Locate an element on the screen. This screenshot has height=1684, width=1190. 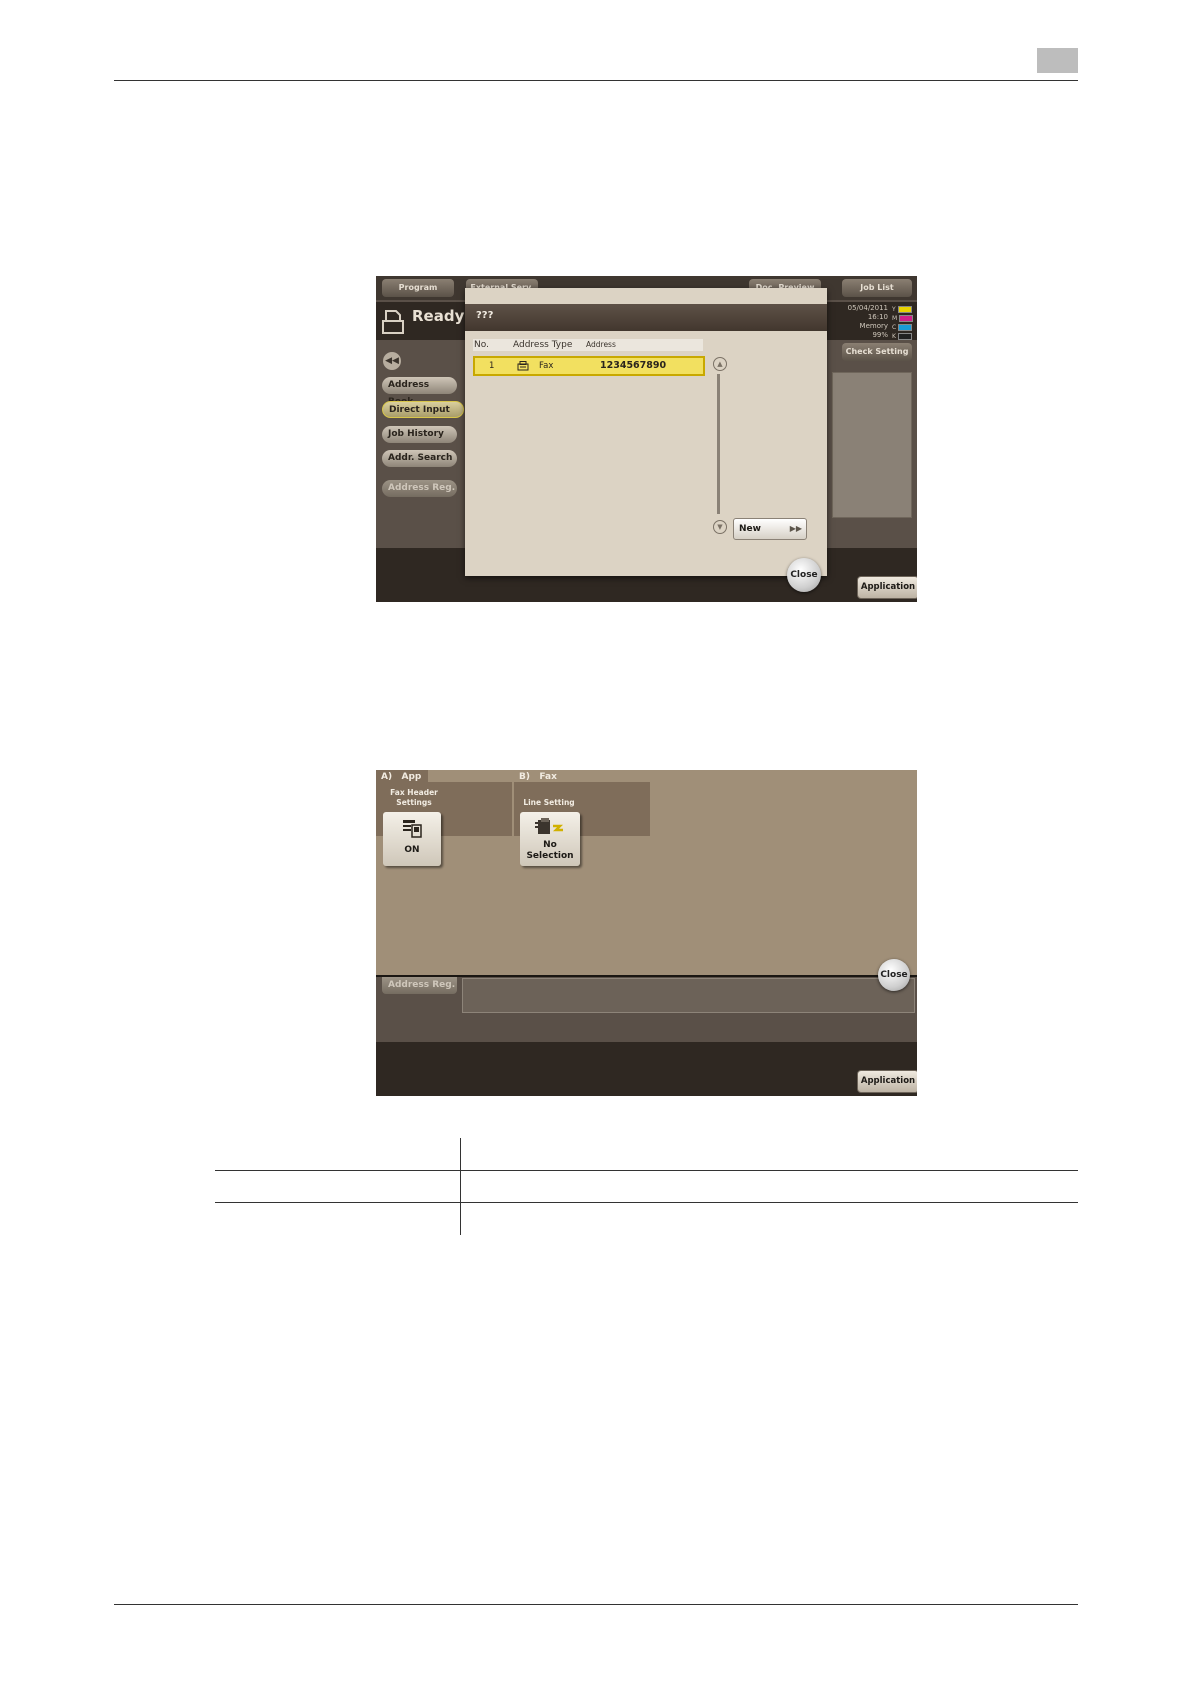
dialog-title: ??? is located at coordinates (485, 315).